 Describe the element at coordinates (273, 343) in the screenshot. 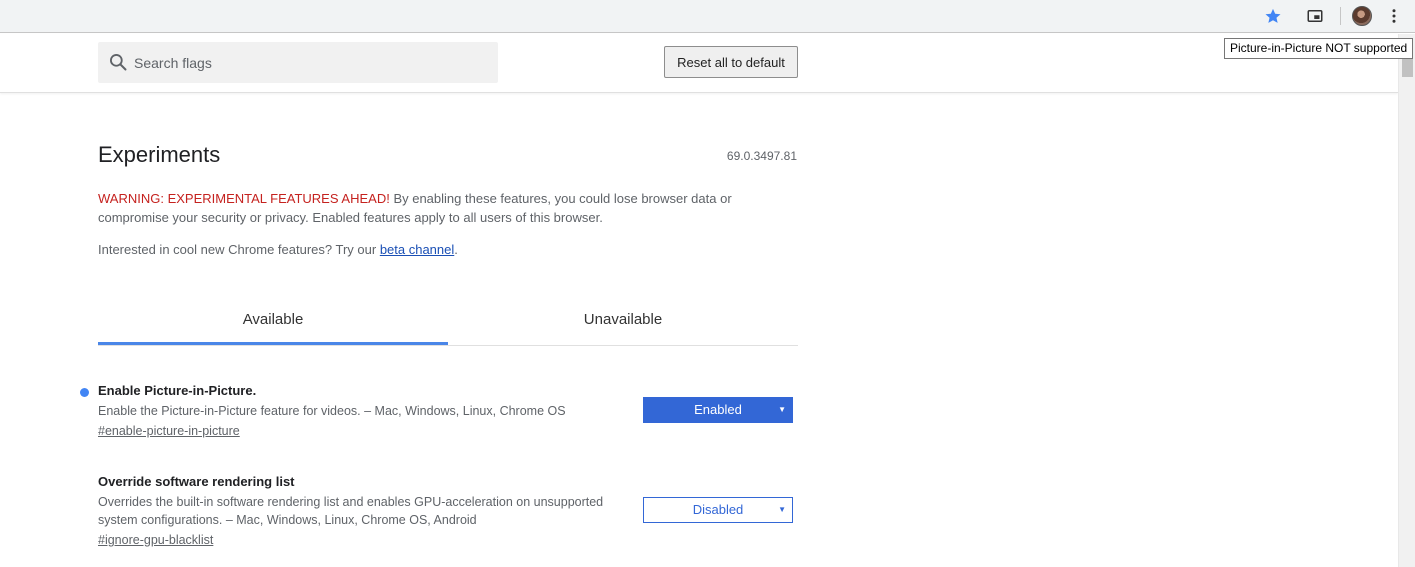

I see `tab-active-indicator` at that location.